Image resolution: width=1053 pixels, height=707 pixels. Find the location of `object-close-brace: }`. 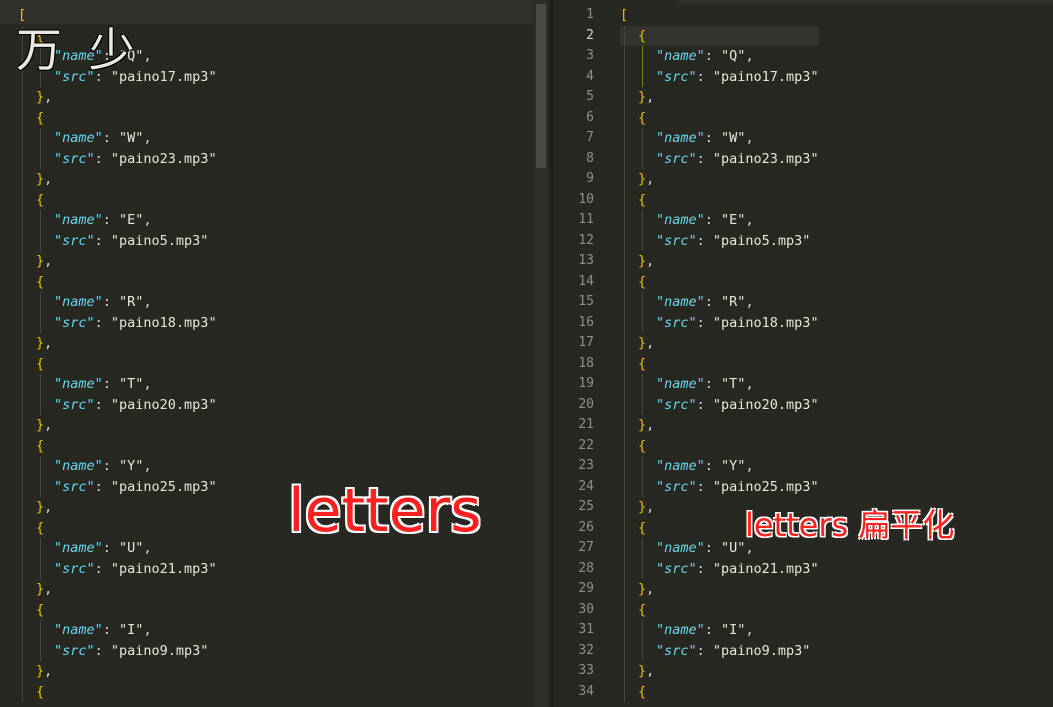

object-close-brace: } is located at coordinates (40, 507).